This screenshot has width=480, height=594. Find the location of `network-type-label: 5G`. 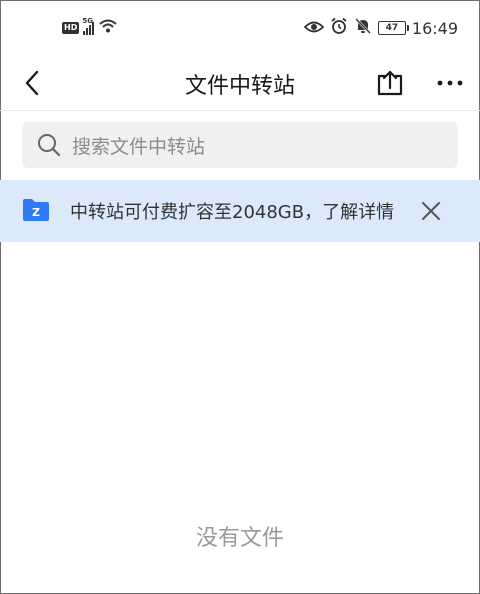

network-type-label: 5G is located at coordinates (87, 21).